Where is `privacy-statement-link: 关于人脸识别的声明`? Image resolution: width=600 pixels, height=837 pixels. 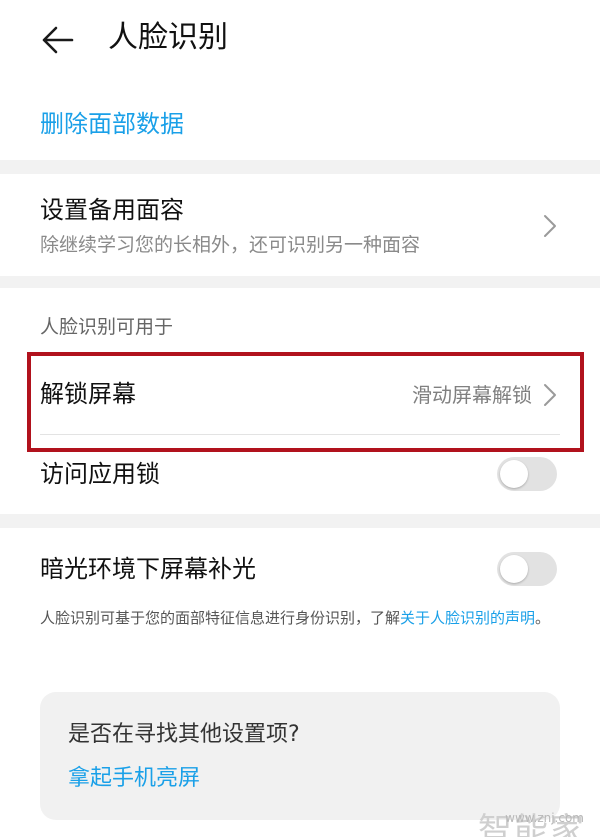 privacy-statement-link: 关于人脸识别的声明 is located at coordinates (467, 618).